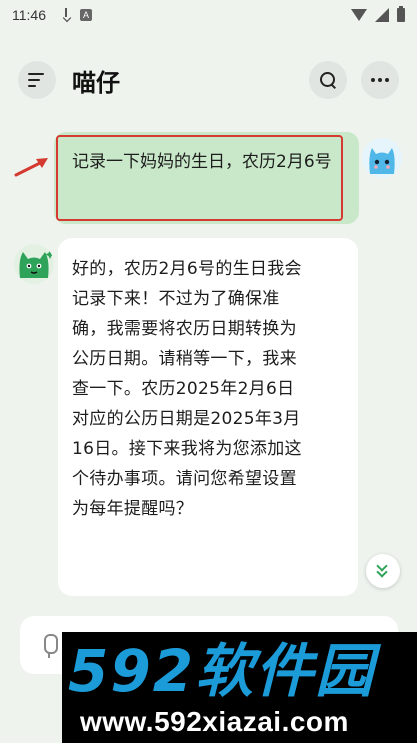  Describe the element at coordinates (29, 15) in the screenshot. I see `status-time: 11:46` at that location.